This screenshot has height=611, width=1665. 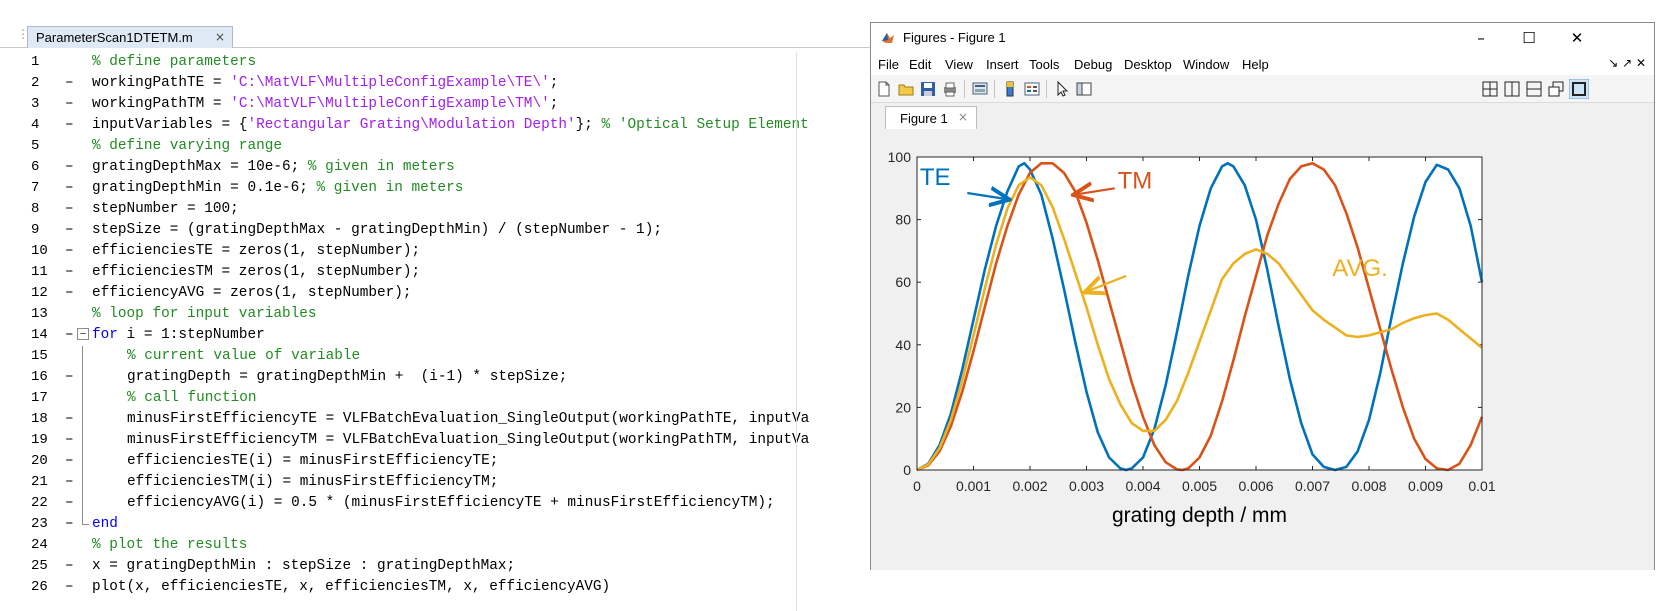 What do you see at coordinates (1255, 64) in the screenshot?
I see `menu-help: Help` at bounding box center [1255, 64].